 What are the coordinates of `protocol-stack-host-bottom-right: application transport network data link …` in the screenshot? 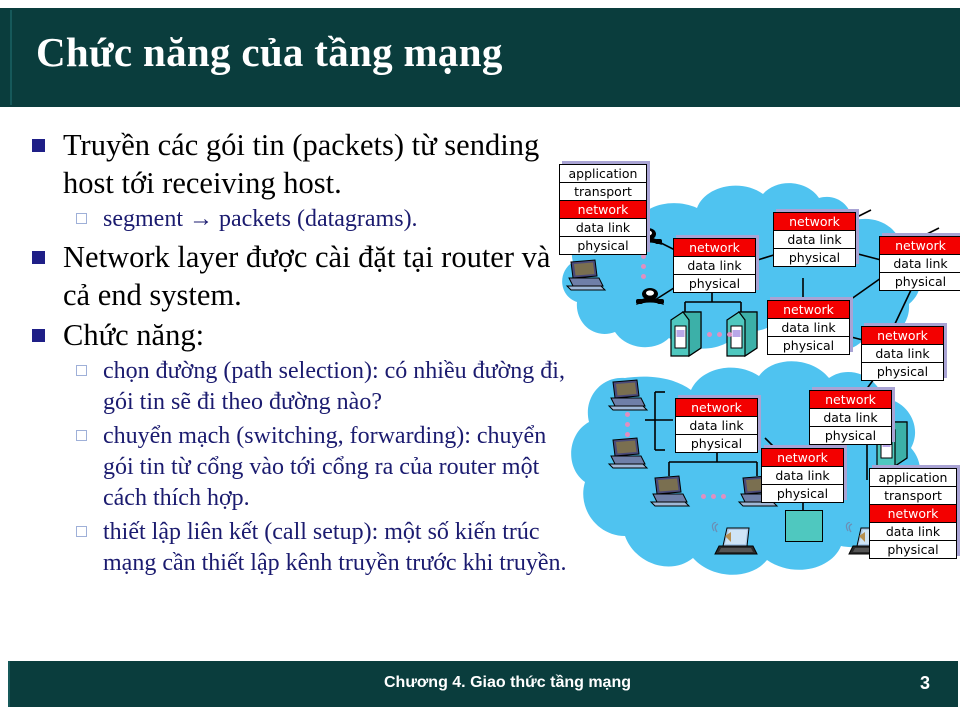 It's located at (913, 513).